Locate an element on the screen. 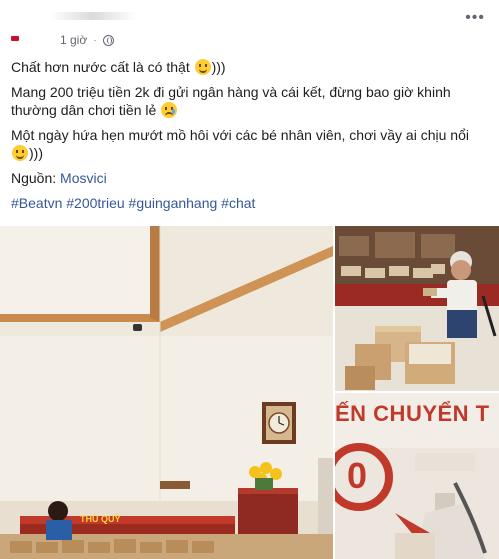  post-paragraph-1: Chất hơn nước cất là có thật ))) is located at coordinates (250, 67).